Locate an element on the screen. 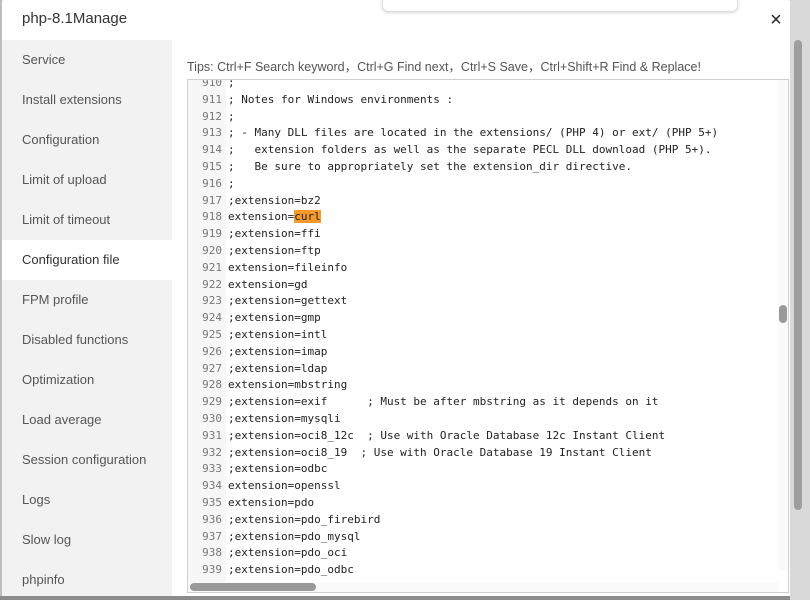 The image size is (810, 600). code-line: 924 ;extension=gmp is located at coordinates (483, 318).